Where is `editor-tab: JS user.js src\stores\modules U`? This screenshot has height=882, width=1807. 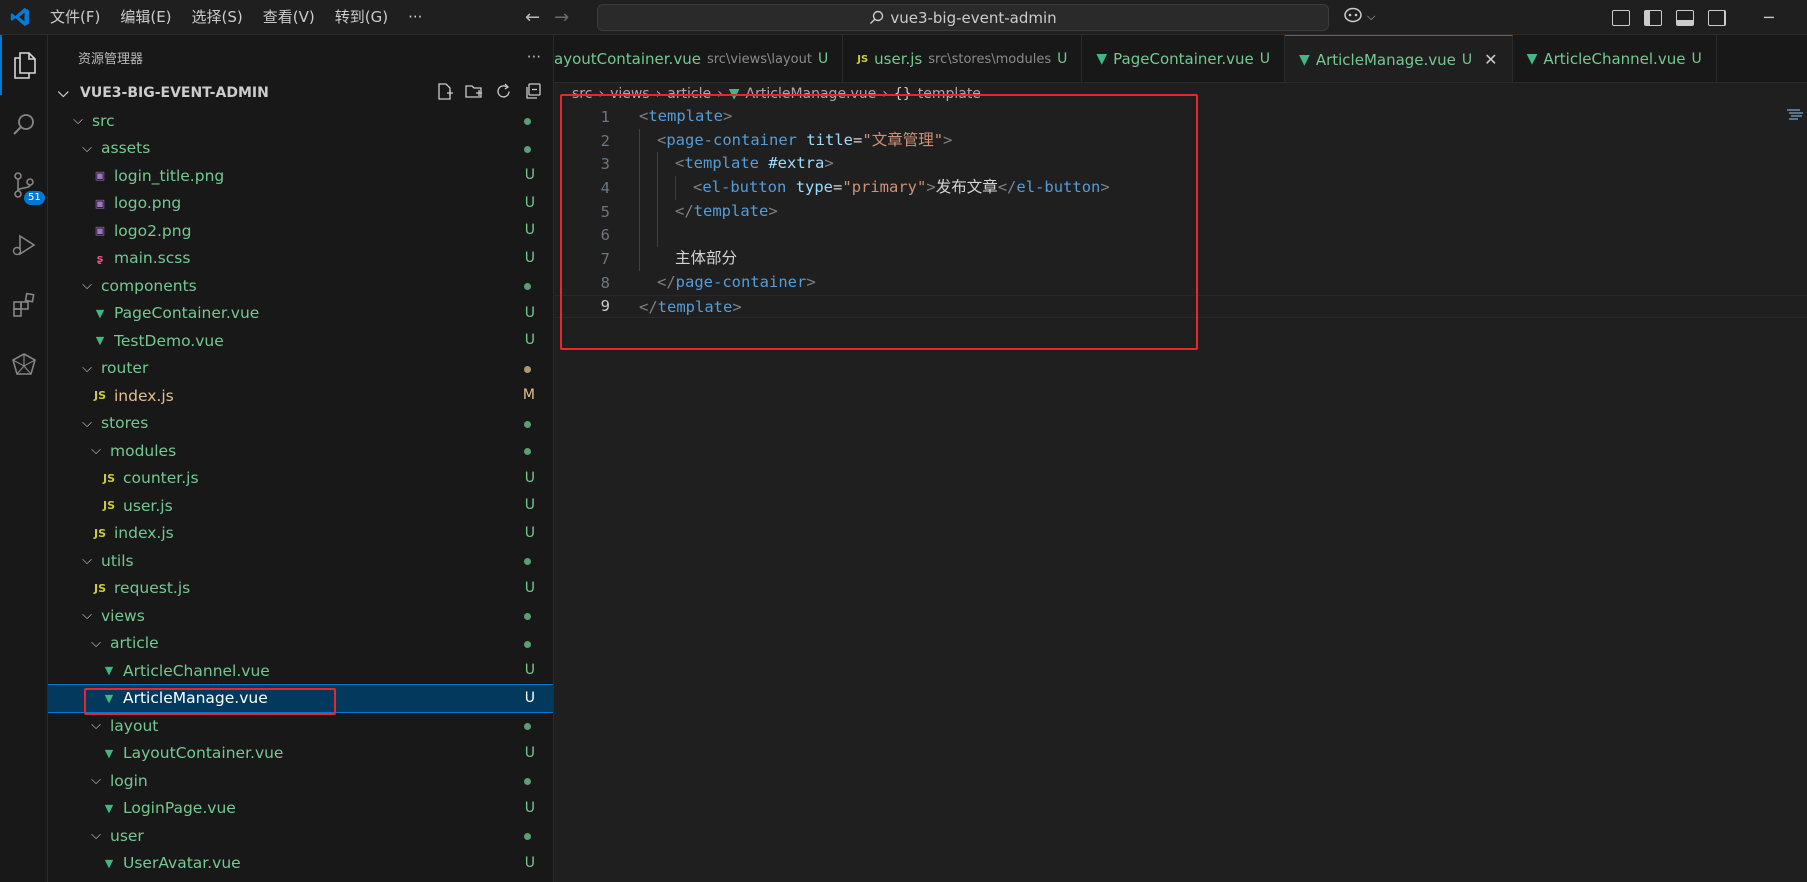 editor-tab: JS user.js src\stores\modules U is located at coordinates (963, 58).